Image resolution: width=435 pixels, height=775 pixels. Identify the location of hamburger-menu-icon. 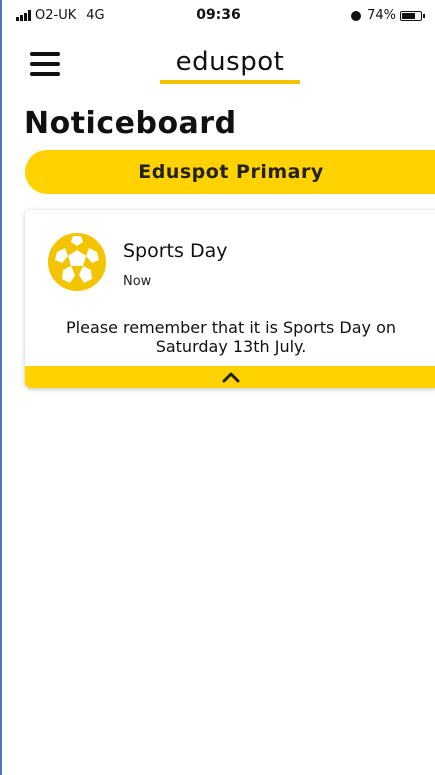
(45, 64).